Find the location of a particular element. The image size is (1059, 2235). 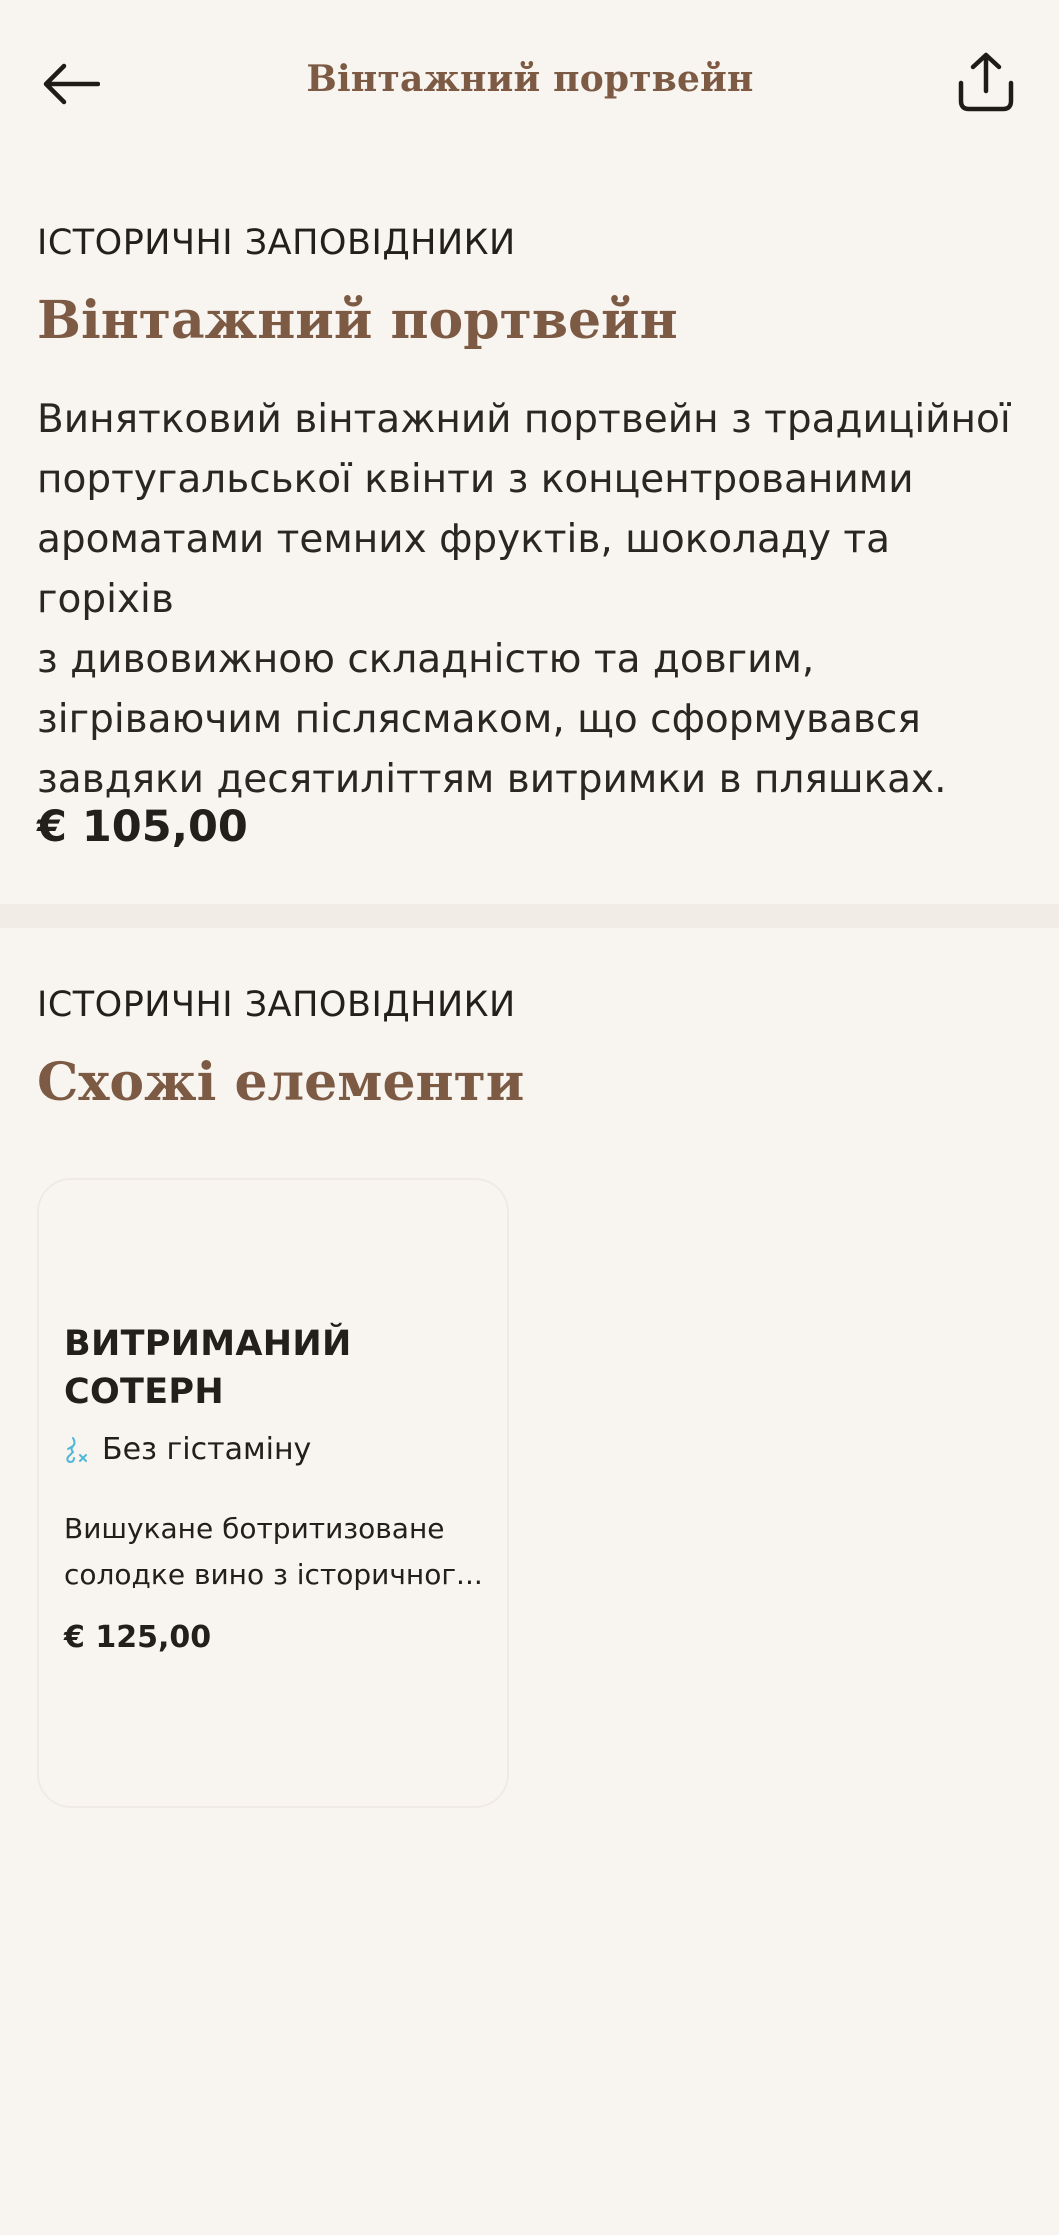

description-line: завдяки десятиліттям витримки в пляшках. is located at coordinates (492, 779).